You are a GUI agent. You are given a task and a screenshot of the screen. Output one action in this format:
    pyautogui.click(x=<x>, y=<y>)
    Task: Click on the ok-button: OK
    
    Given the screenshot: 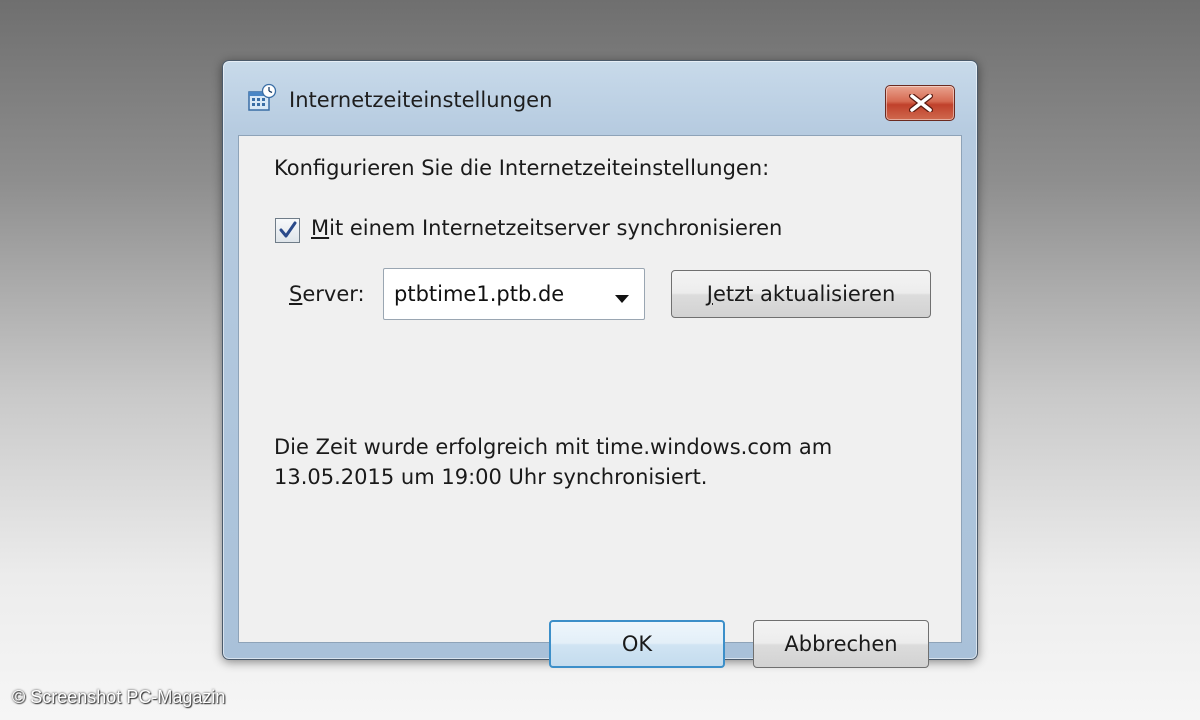 What is the action you would take?
    pyautogui.click(x=637, y=644)
    